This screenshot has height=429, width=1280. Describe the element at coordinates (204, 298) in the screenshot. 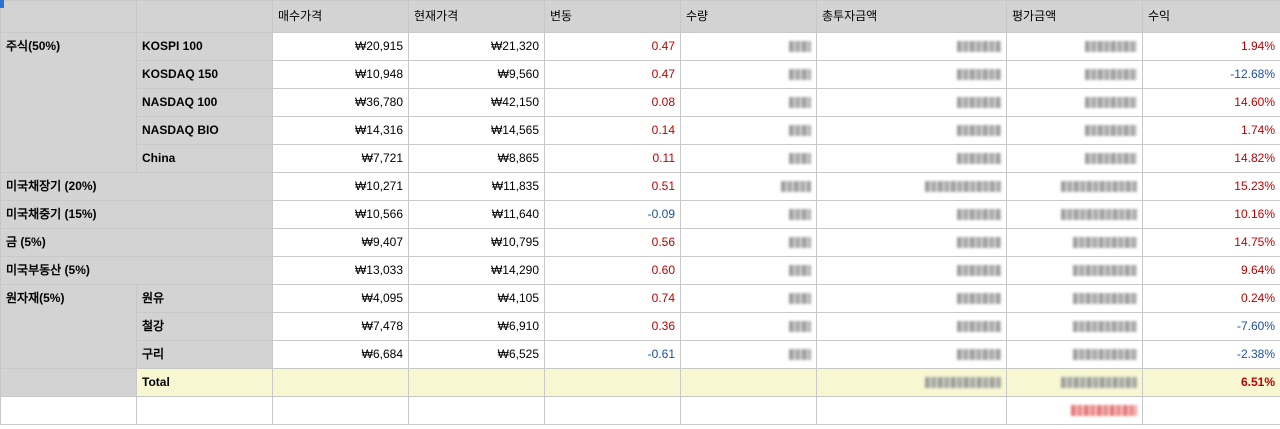

I see `row-name: 원유` at that location.